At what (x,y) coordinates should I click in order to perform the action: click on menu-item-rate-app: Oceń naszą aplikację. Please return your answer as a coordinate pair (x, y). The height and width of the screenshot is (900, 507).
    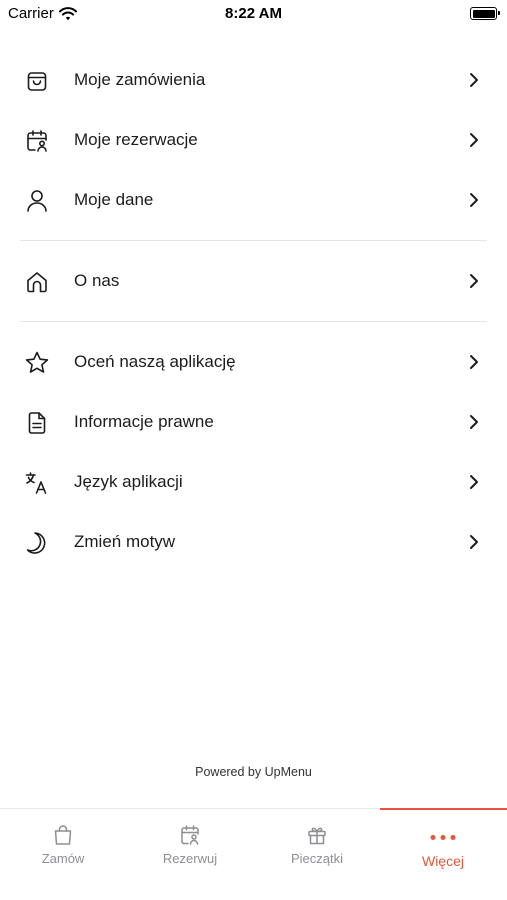
    Looking at the image, I should click on (253, 362).